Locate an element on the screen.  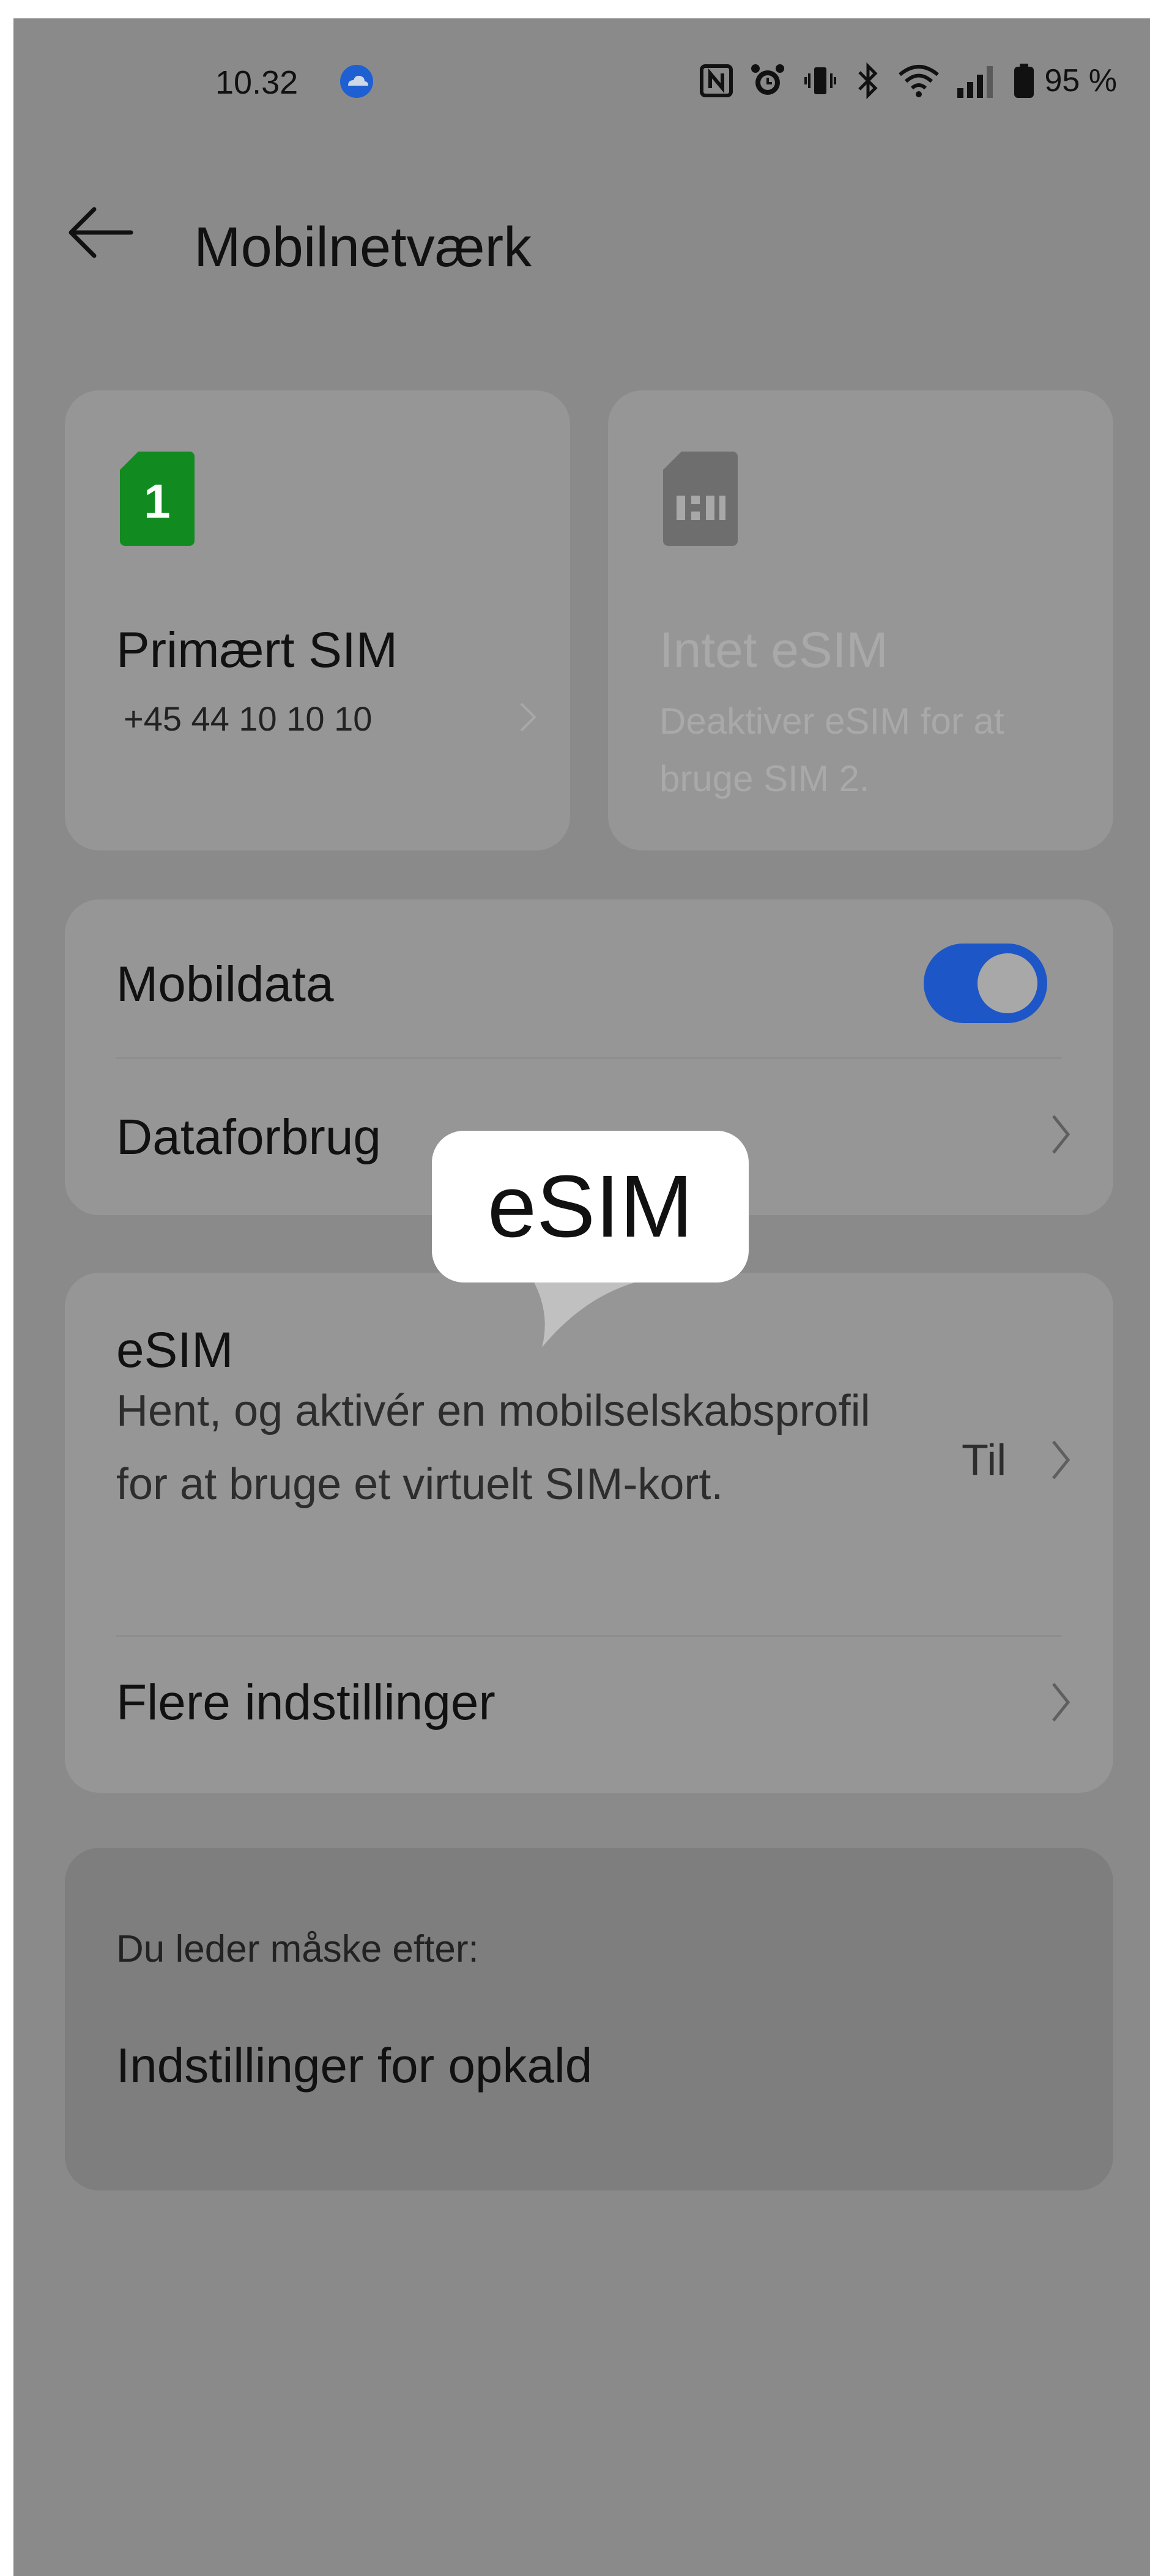
primary-sim-card: 1 Primært SIM +45 44 10 10 10 is located at coordinates (317, 620).